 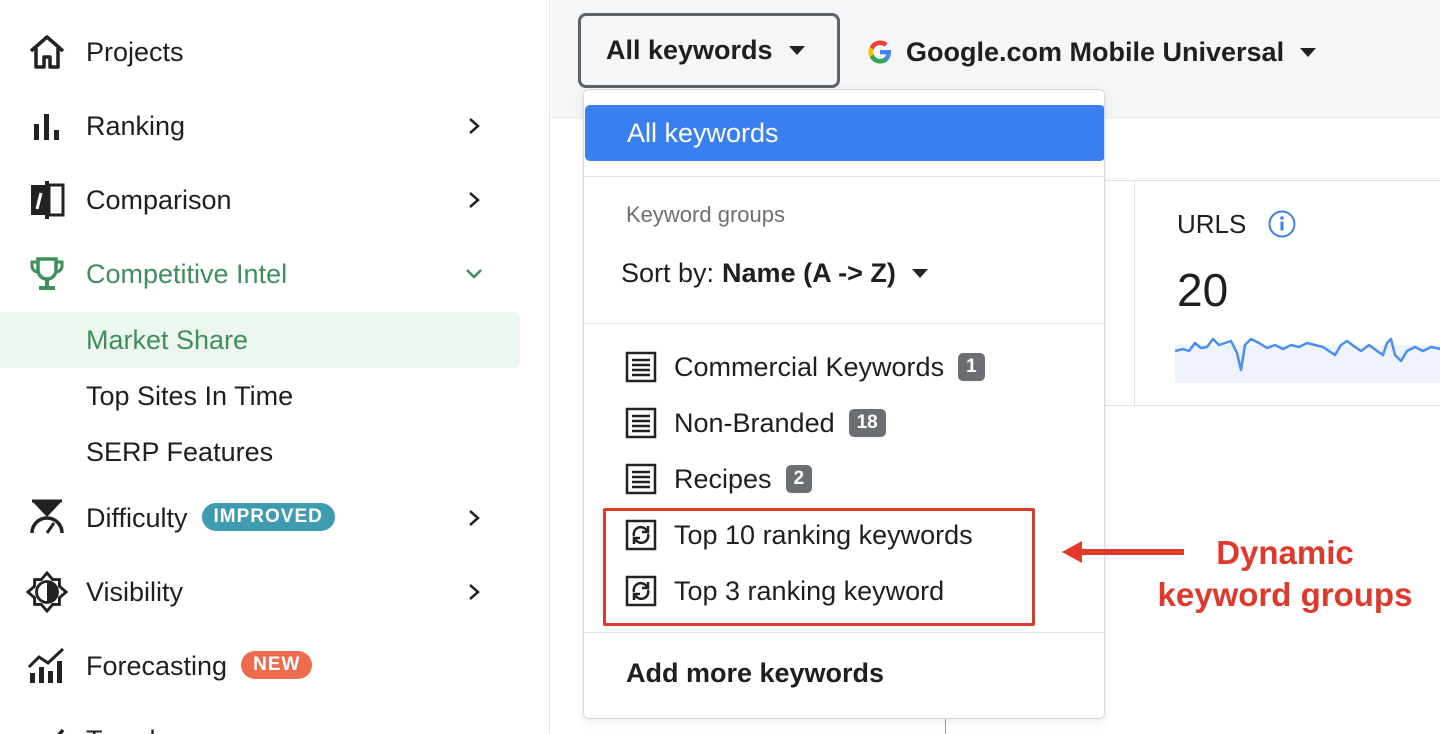 What do you see at coordinates (260, 592) in the screenshot?
I see `sidebar-item-visibility: Visibility` at bounding box center [260, 592].